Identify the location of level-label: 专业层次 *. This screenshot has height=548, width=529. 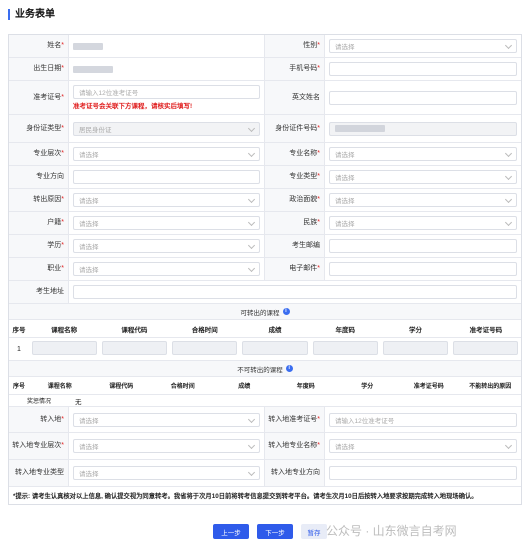
(39, 154).